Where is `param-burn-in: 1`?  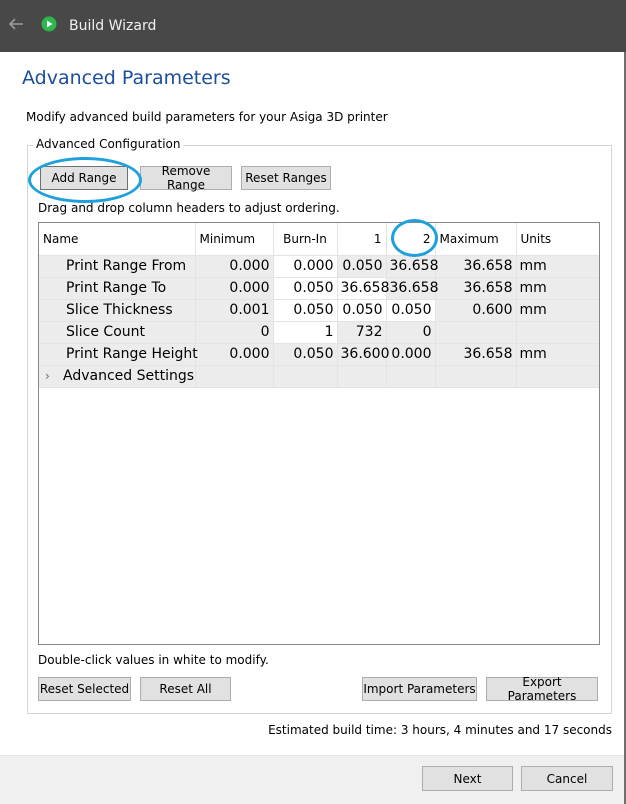 param-burn-in: 1 is located at coordinates (305, 332).